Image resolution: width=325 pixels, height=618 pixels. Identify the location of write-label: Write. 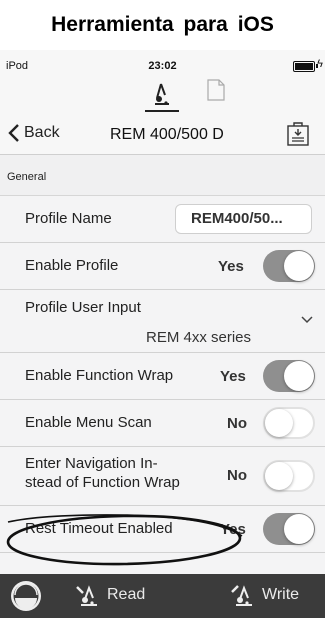
(281, 594).